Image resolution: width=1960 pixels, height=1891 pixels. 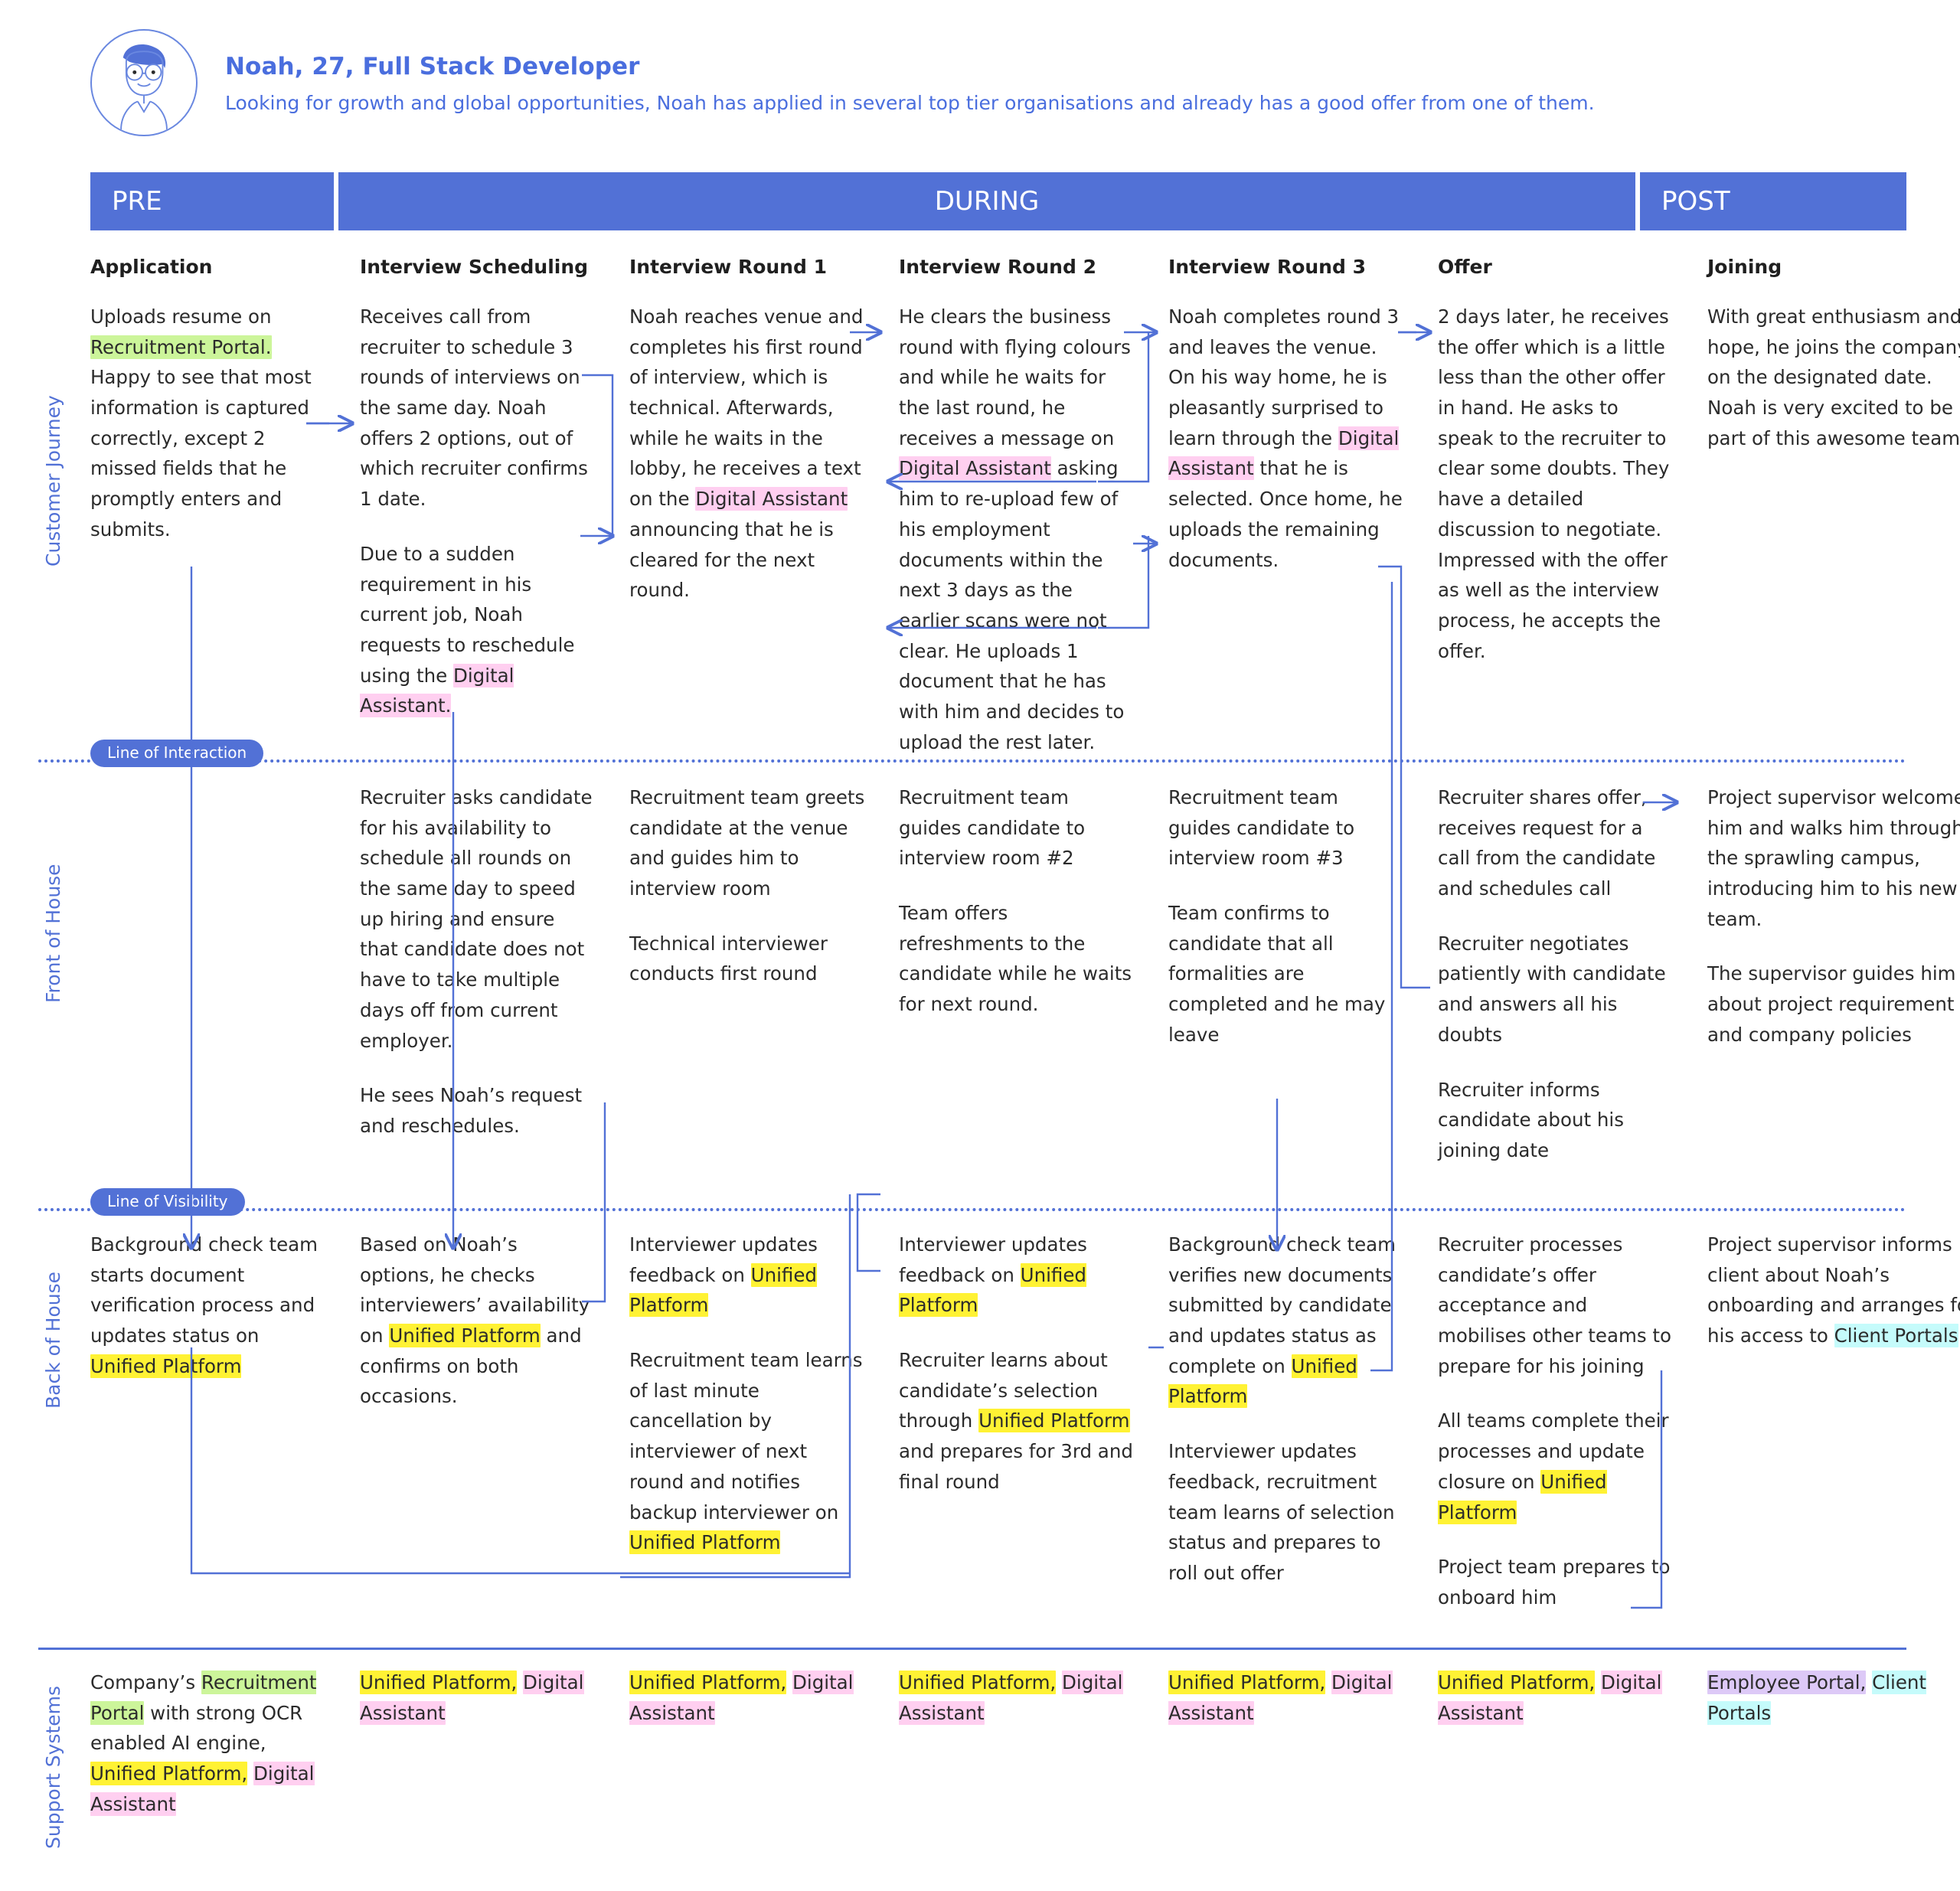 I want to click on paragraph: Employee Portal, Client Portals, so click(x=1833, y=1697).